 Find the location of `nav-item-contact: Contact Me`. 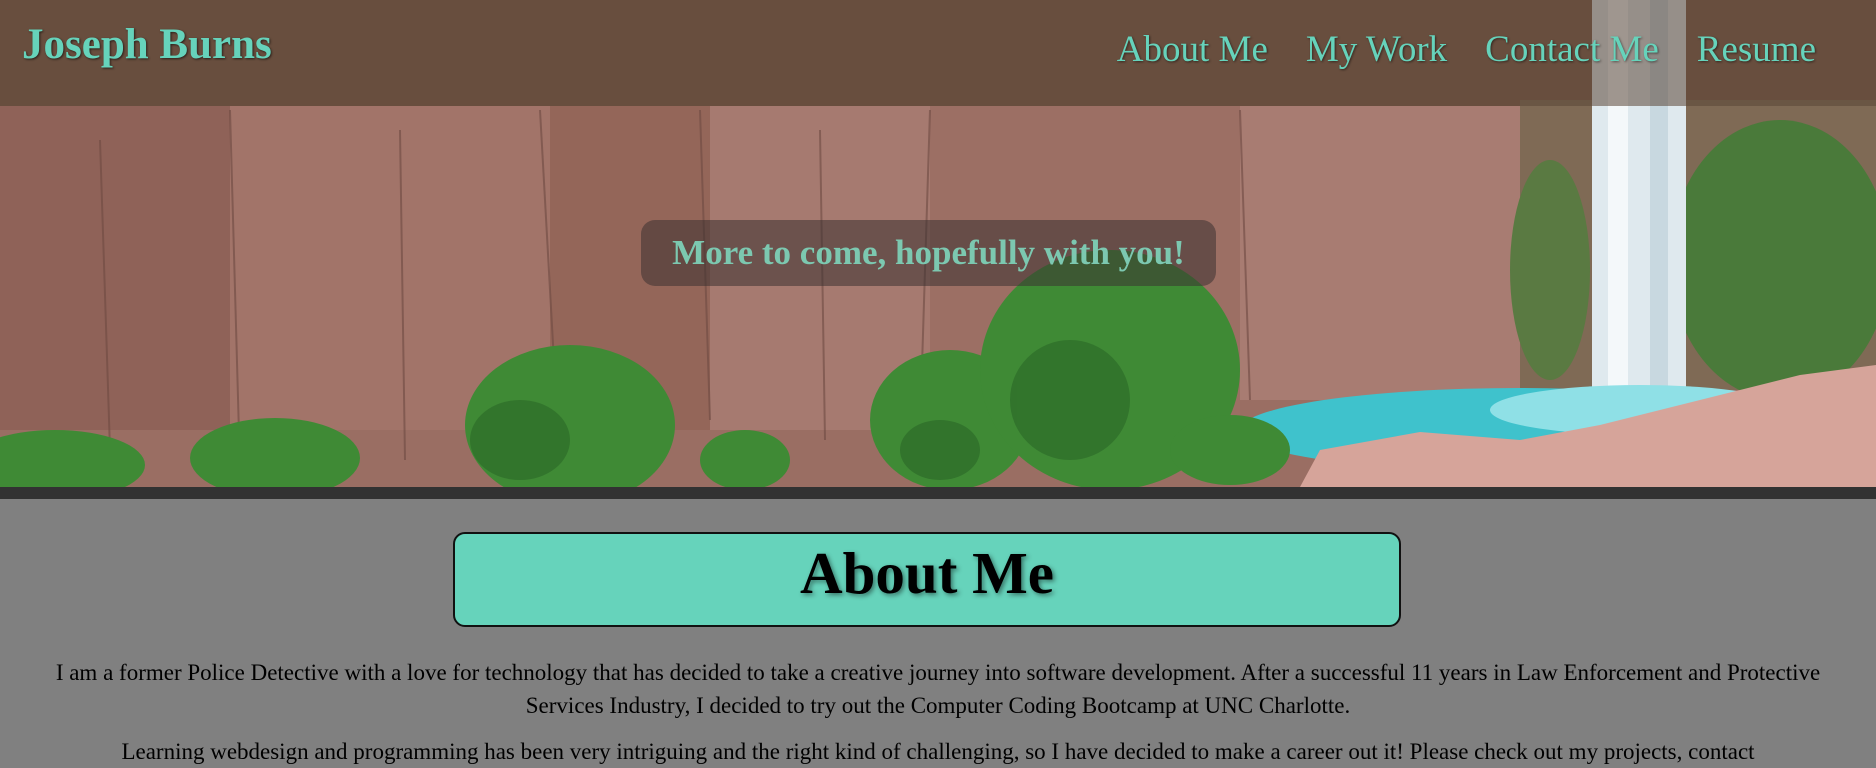

nav-item-contact: Contact Me is located at coordinates (1572, 49).